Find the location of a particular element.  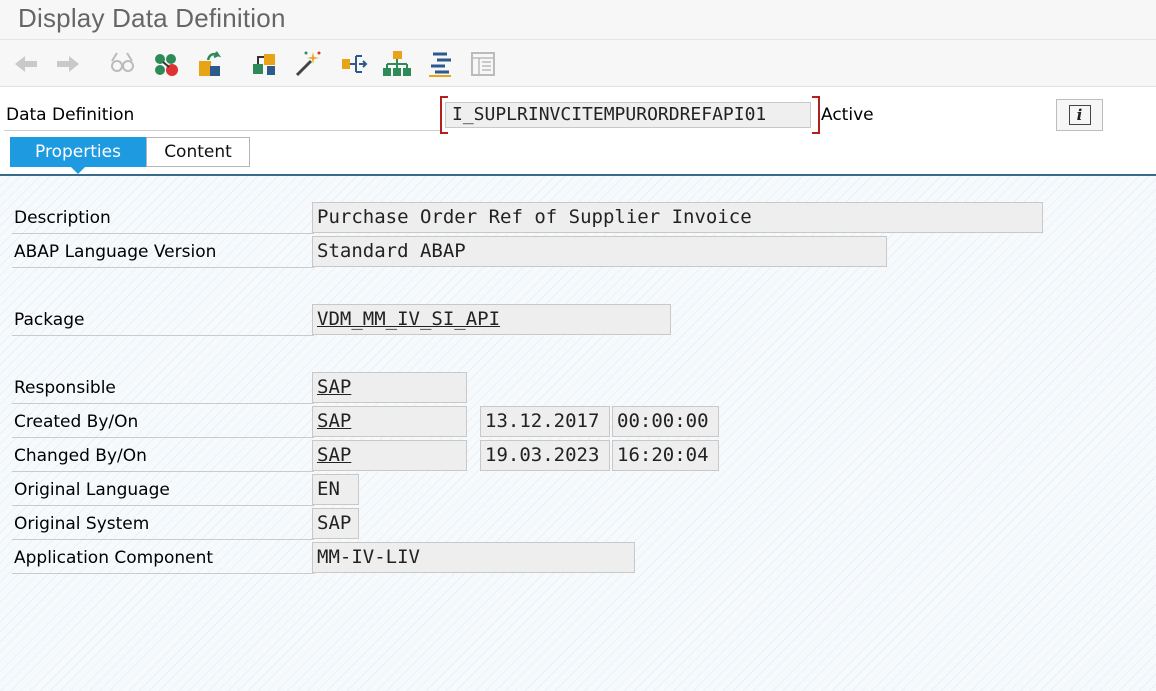

original-system-row: Original System SAP is located at coordinates (582, 525).